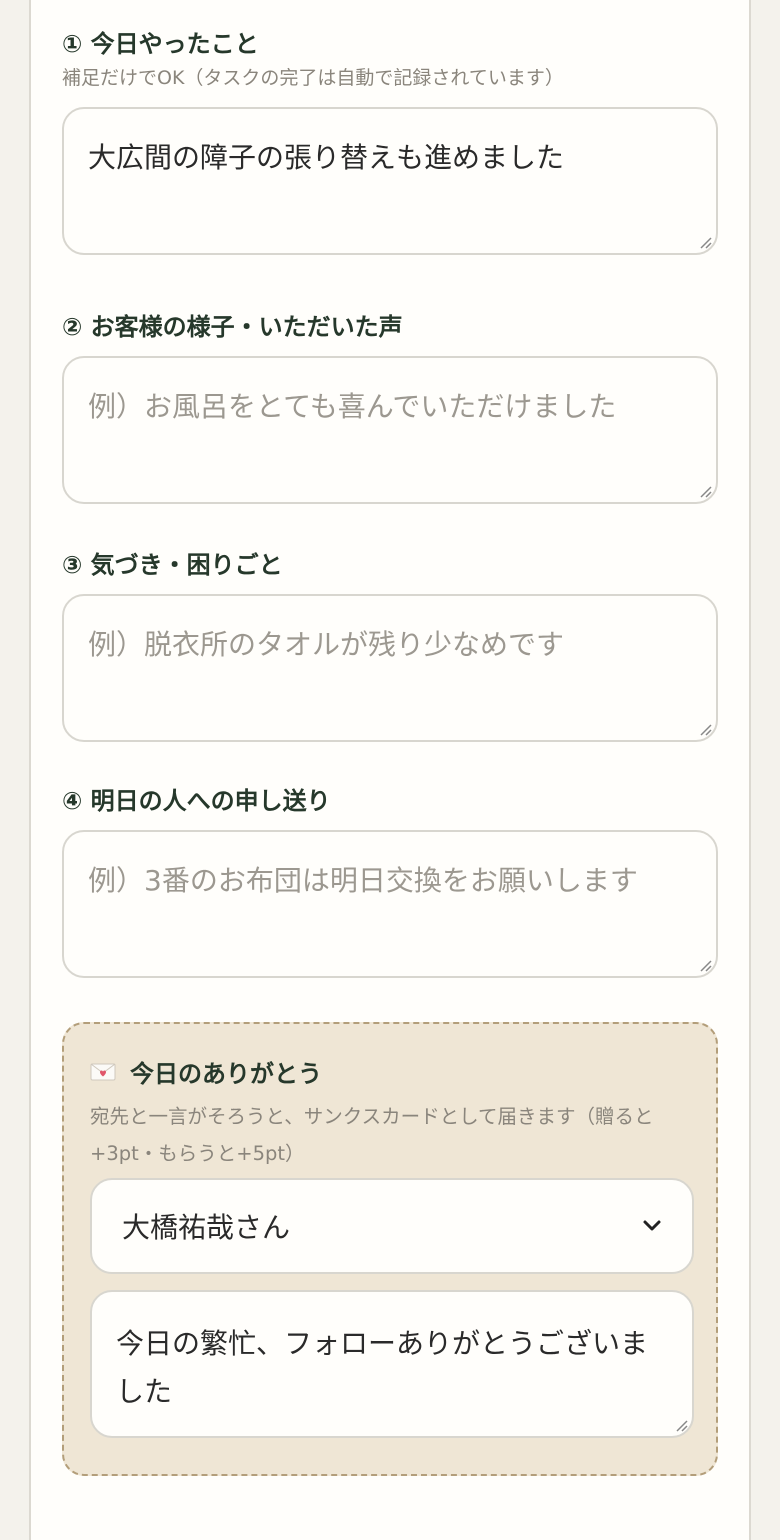 The width and height of the screenshot is (780, 1540). I want to click on envelope-heart-icon, so click(103, 1071).